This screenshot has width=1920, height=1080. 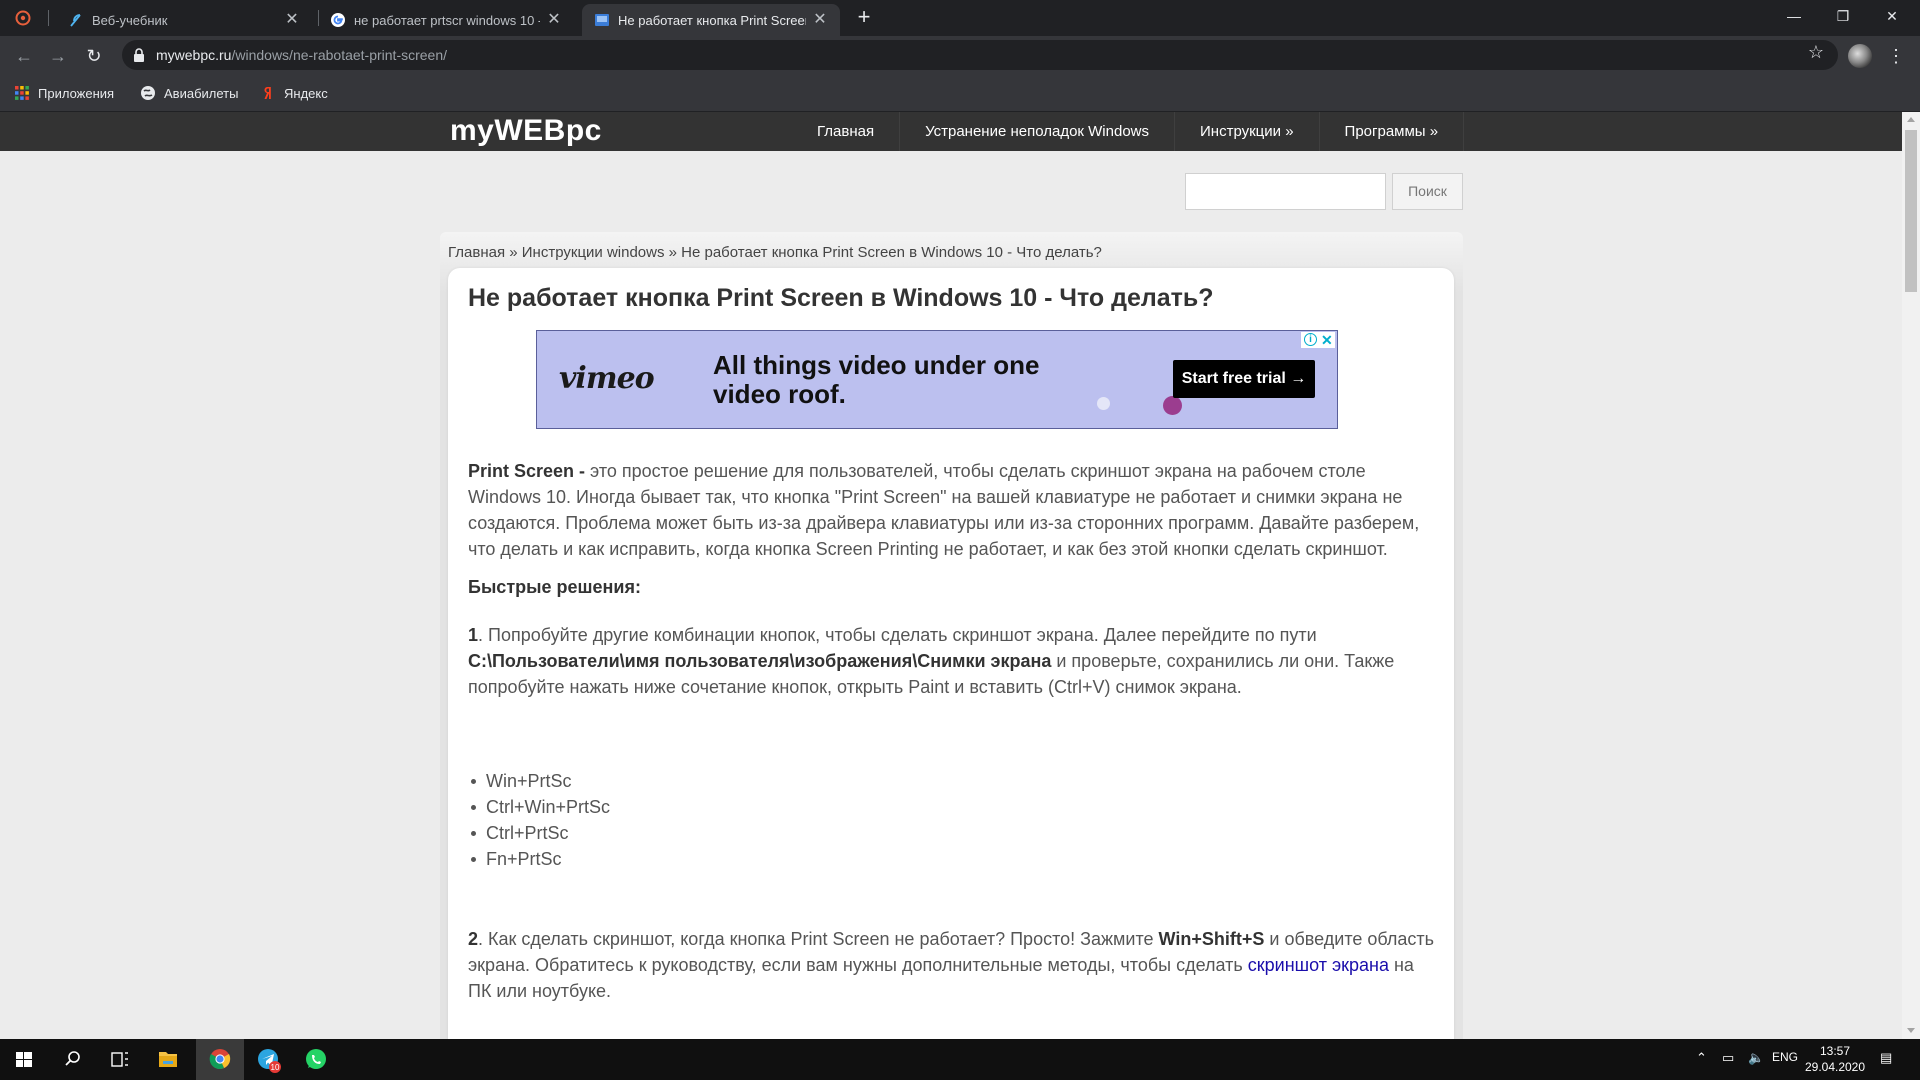 I want to click on nav-item-troubleshooting: Устранение неполадок Windows, so click(x=1038, y=131).